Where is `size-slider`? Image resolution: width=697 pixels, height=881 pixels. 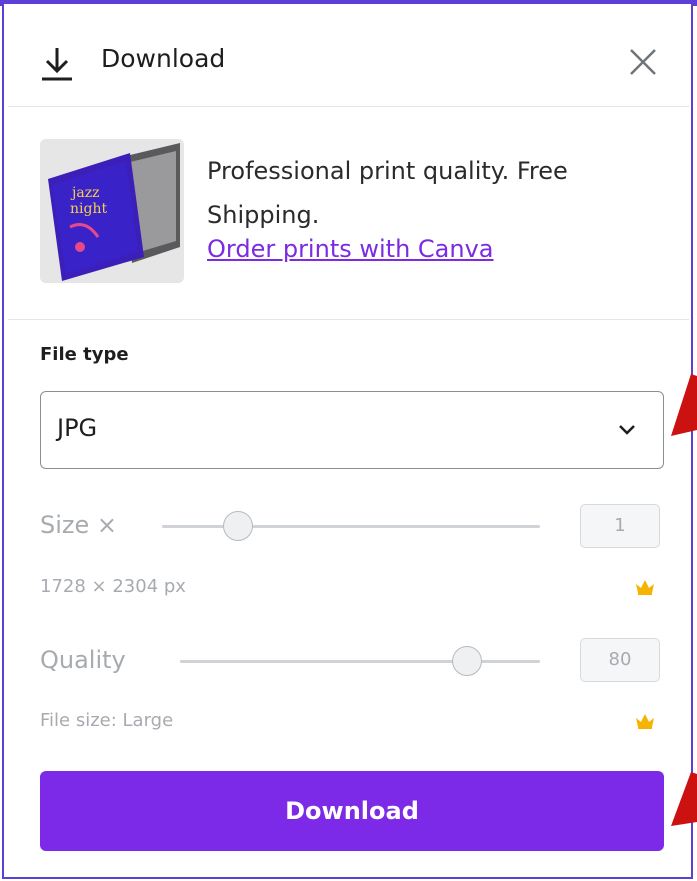
size-slider is located at coordinates (351, 526).